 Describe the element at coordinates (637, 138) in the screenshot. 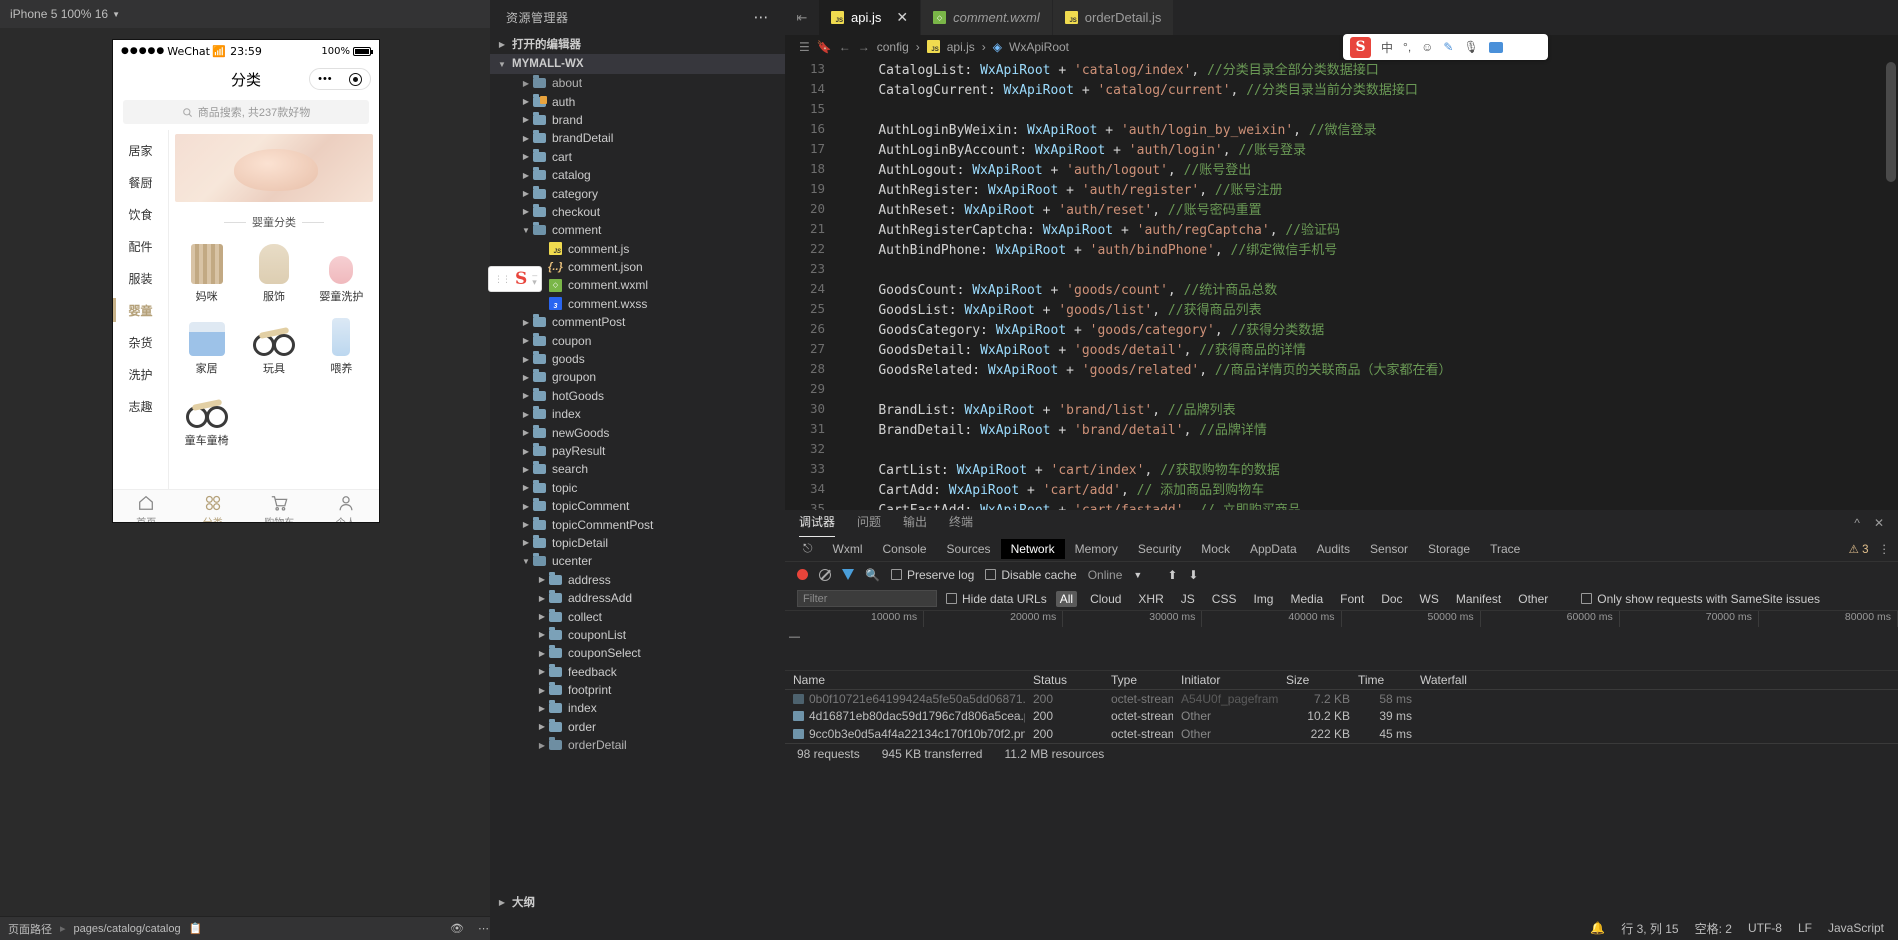

I see `tree-folder: ▶ brandDetail` at that location.